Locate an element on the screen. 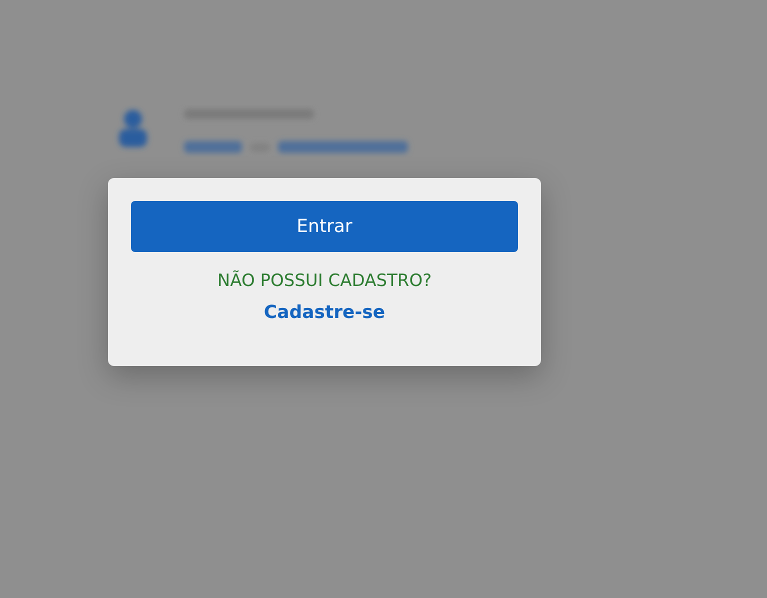 Image resolution: width=767 pixels, height=598 pixels. signup-link: Cadastre-se is located at coordinates (325, 312).